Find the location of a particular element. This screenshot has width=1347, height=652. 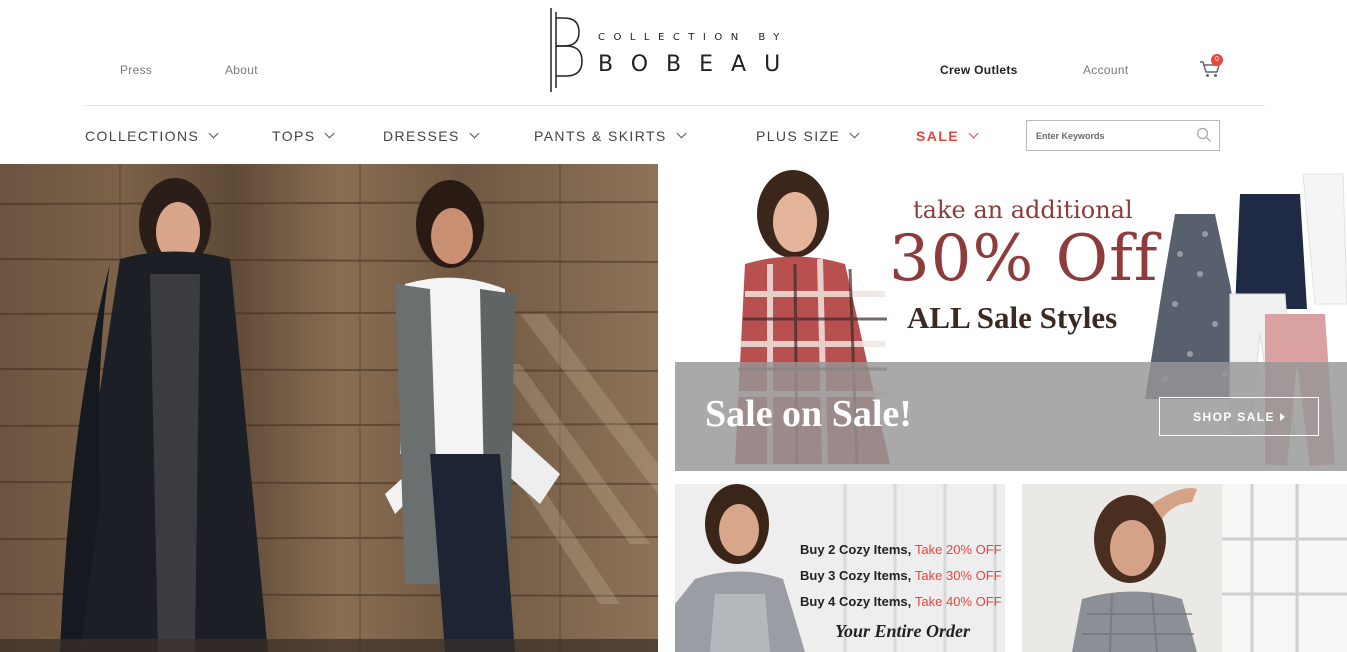

nav-label: PANTS & SKIRTS is located at coordinates (600, 136).